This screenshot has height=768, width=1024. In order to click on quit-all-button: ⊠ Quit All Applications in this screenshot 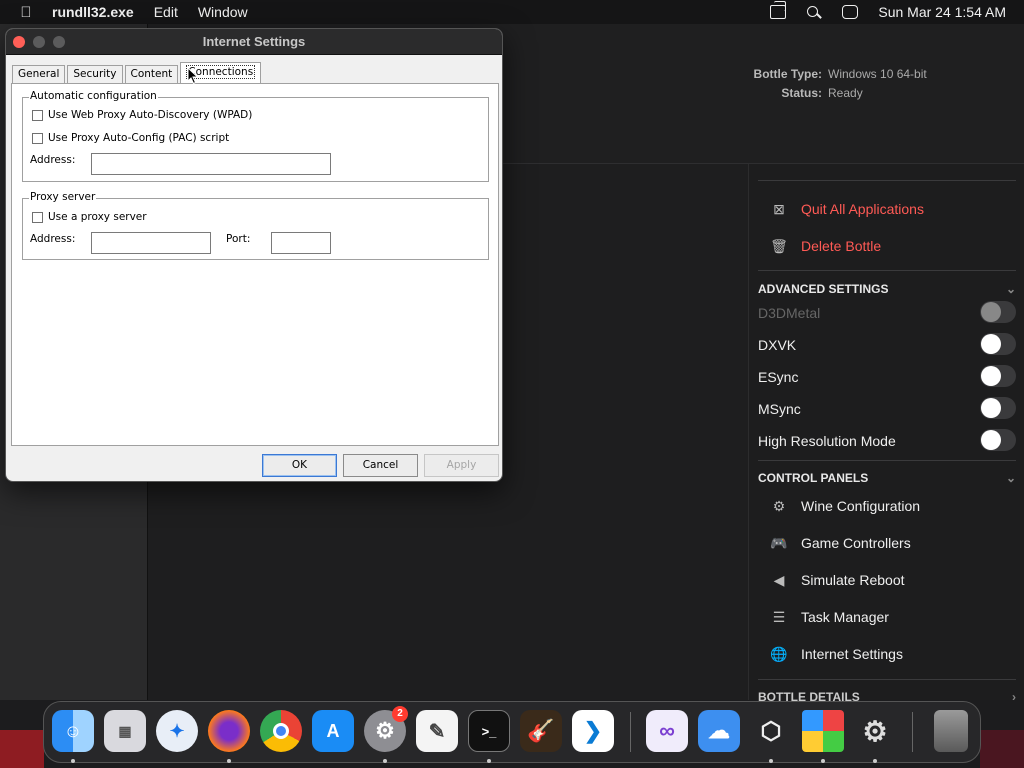, I will do `click(887, 209)`.